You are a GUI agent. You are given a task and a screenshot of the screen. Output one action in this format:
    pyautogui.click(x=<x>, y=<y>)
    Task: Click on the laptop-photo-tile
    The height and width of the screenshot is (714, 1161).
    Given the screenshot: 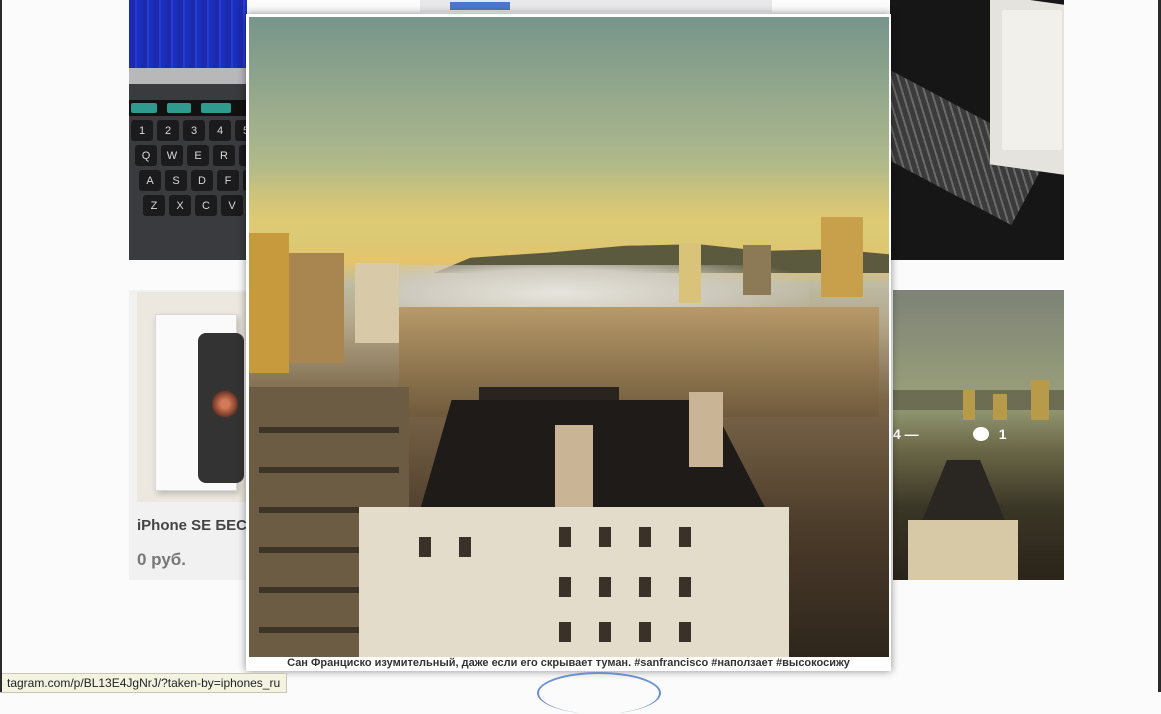 What is the action you would take?
    pyautogui.click(x=977, y=130)
    